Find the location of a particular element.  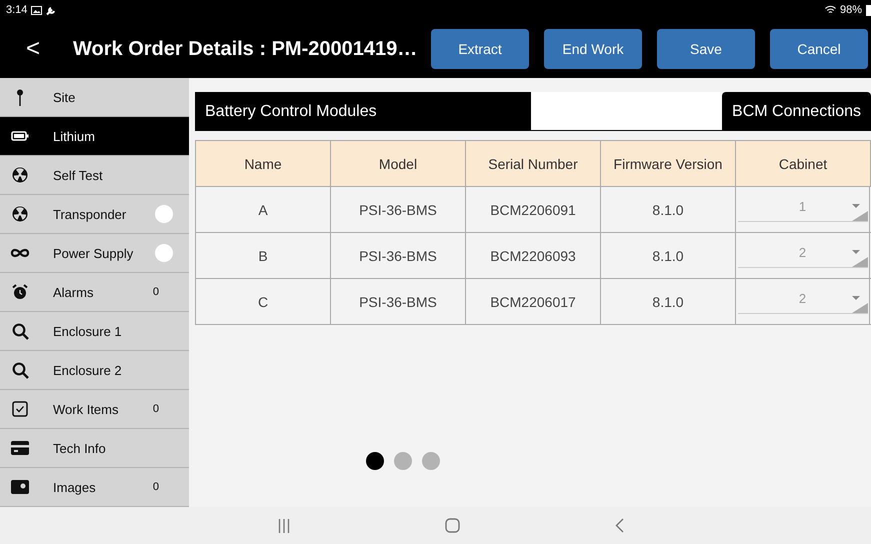

column-header: Firmware Version is located at coordinates (668, 163).